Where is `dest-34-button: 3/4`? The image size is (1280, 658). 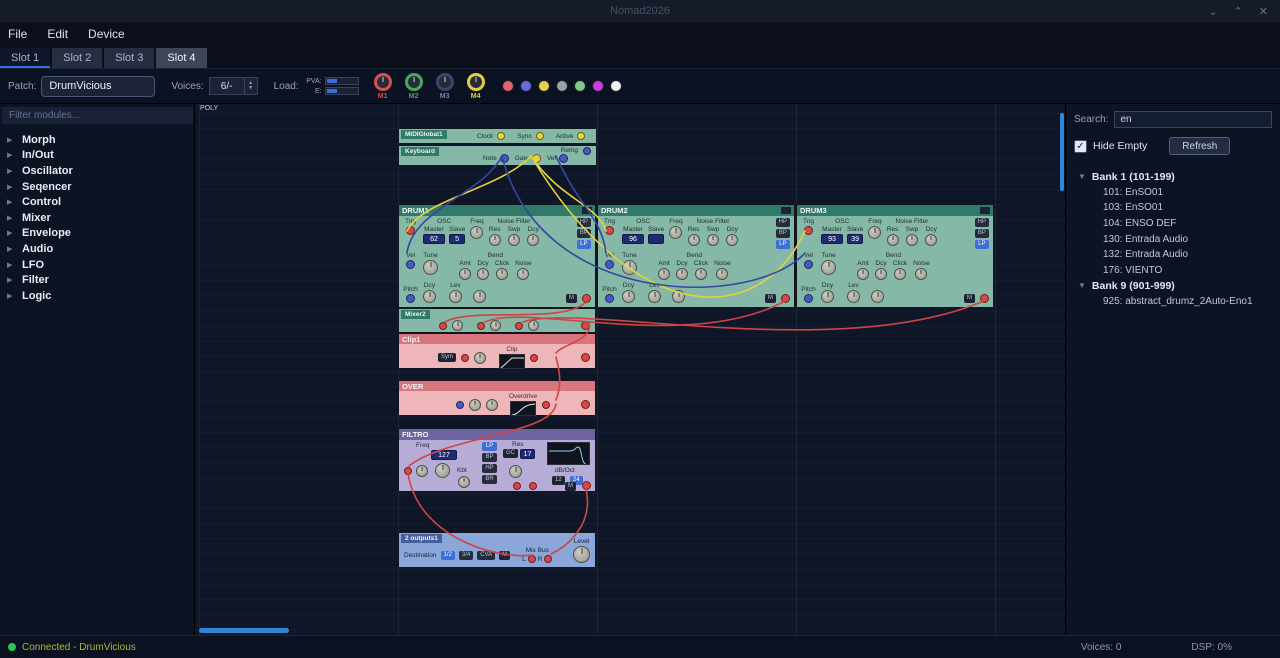 dest-34-button: 3/4 is located at coordinates (466, 555).